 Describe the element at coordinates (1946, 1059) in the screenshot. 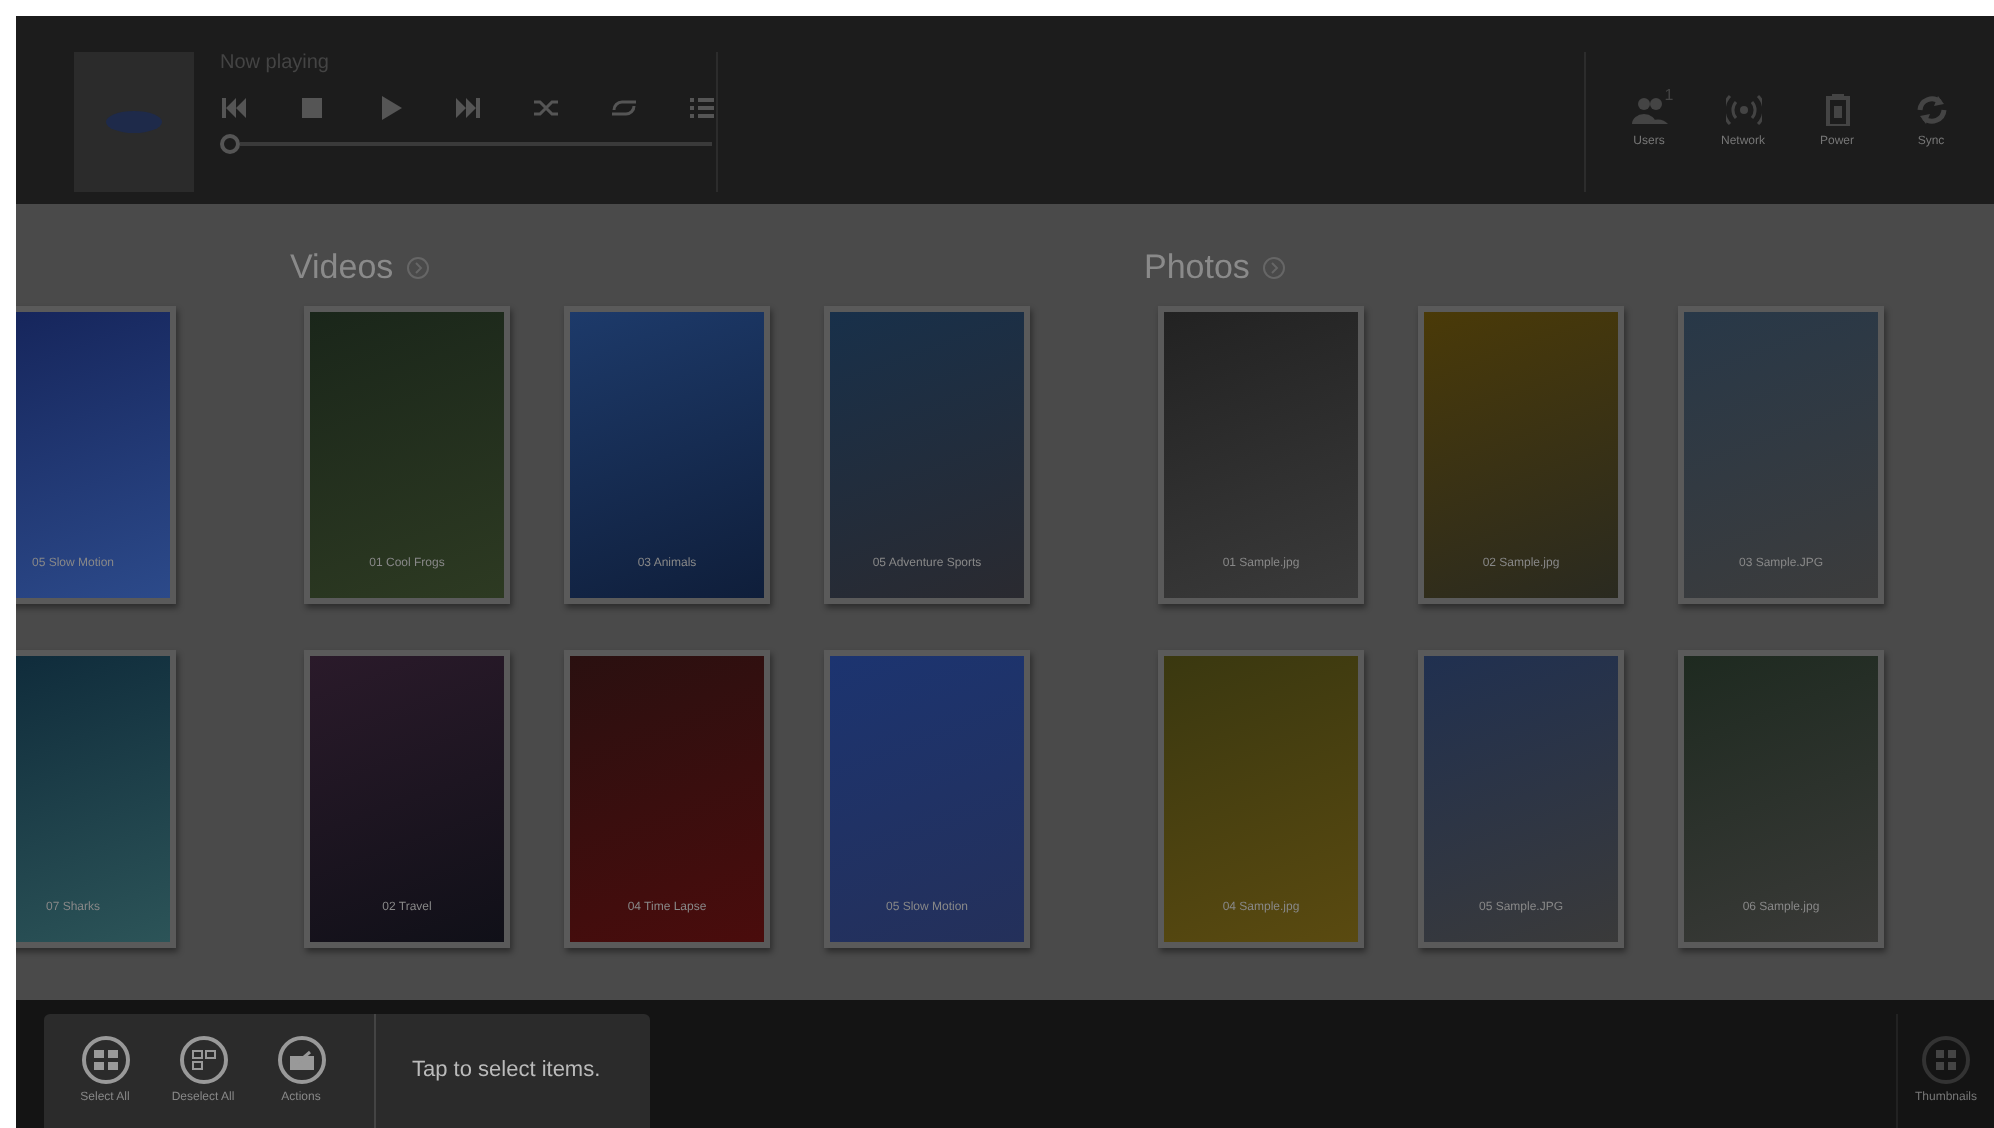

I see `thumbnails-icon` at that location.